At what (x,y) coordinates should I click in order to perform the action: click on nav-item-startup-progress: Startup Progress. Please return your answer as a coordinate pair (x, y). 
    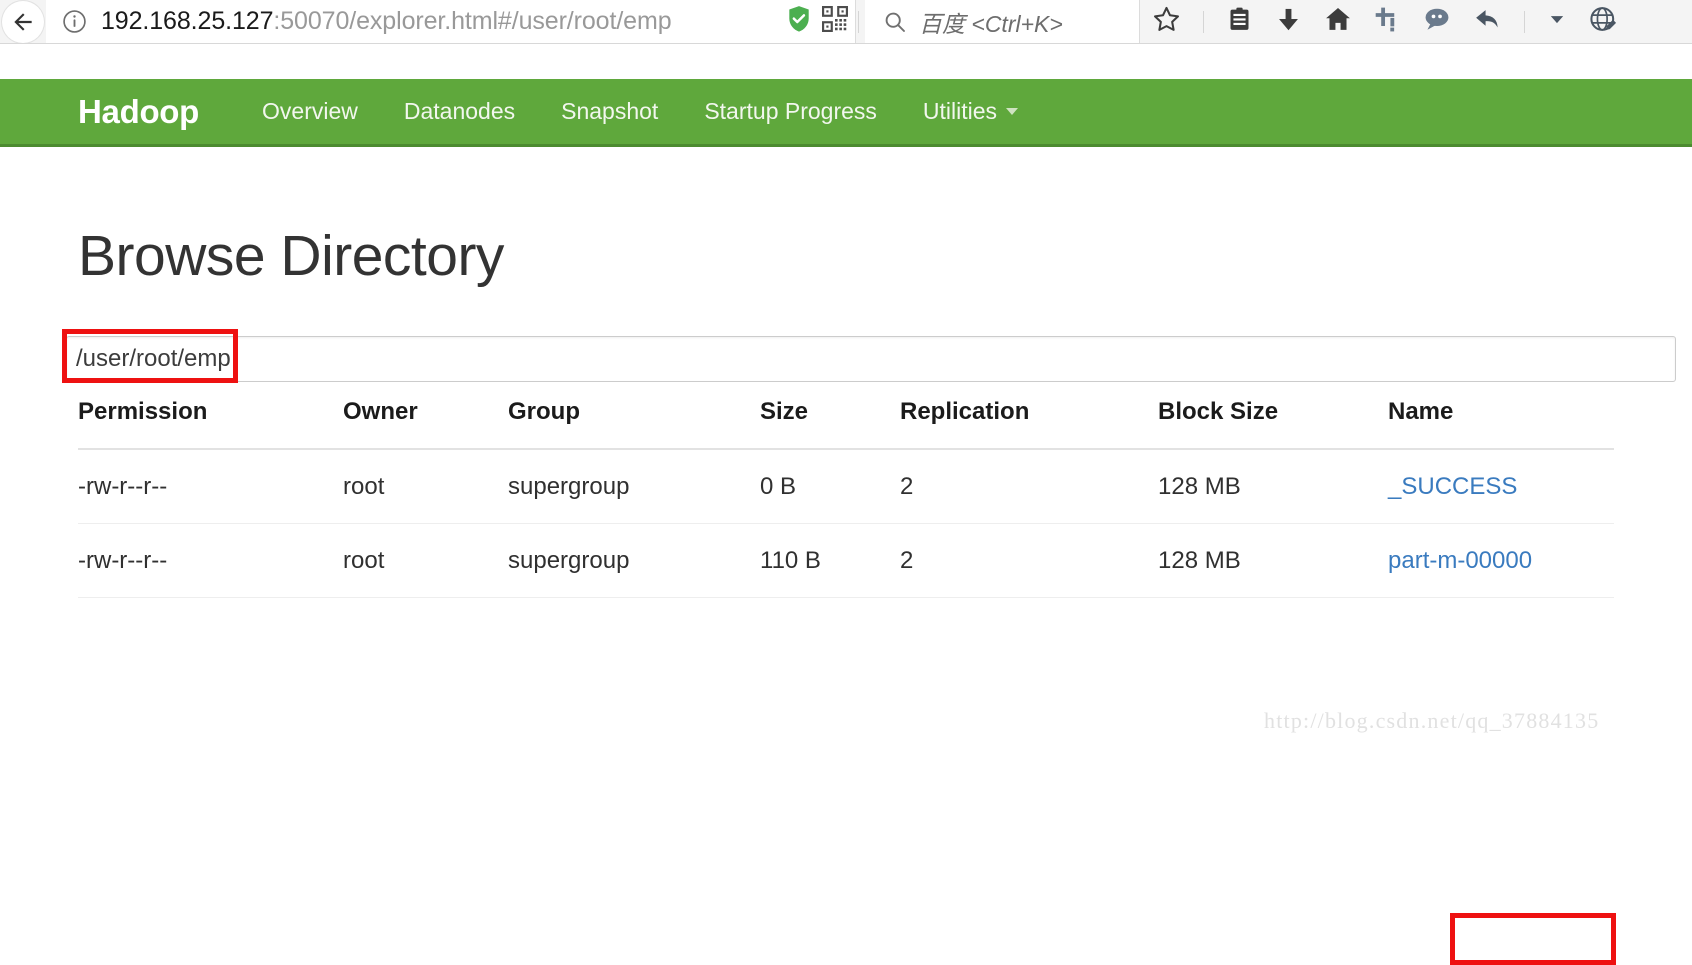
    Looking at the image, I should click on (790, 111).